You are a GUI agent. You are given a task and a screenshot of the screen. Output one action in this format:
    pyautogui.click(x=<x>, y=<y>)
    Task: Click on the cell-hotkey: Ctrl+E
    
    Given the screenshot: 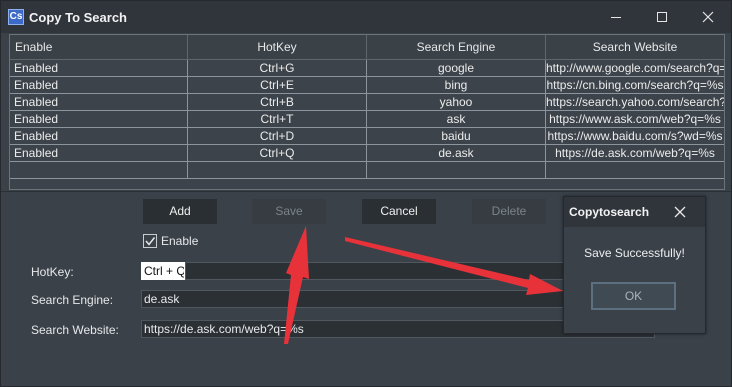 What is the action you would take?
    pyautogui.click(x=277, y=85)
    